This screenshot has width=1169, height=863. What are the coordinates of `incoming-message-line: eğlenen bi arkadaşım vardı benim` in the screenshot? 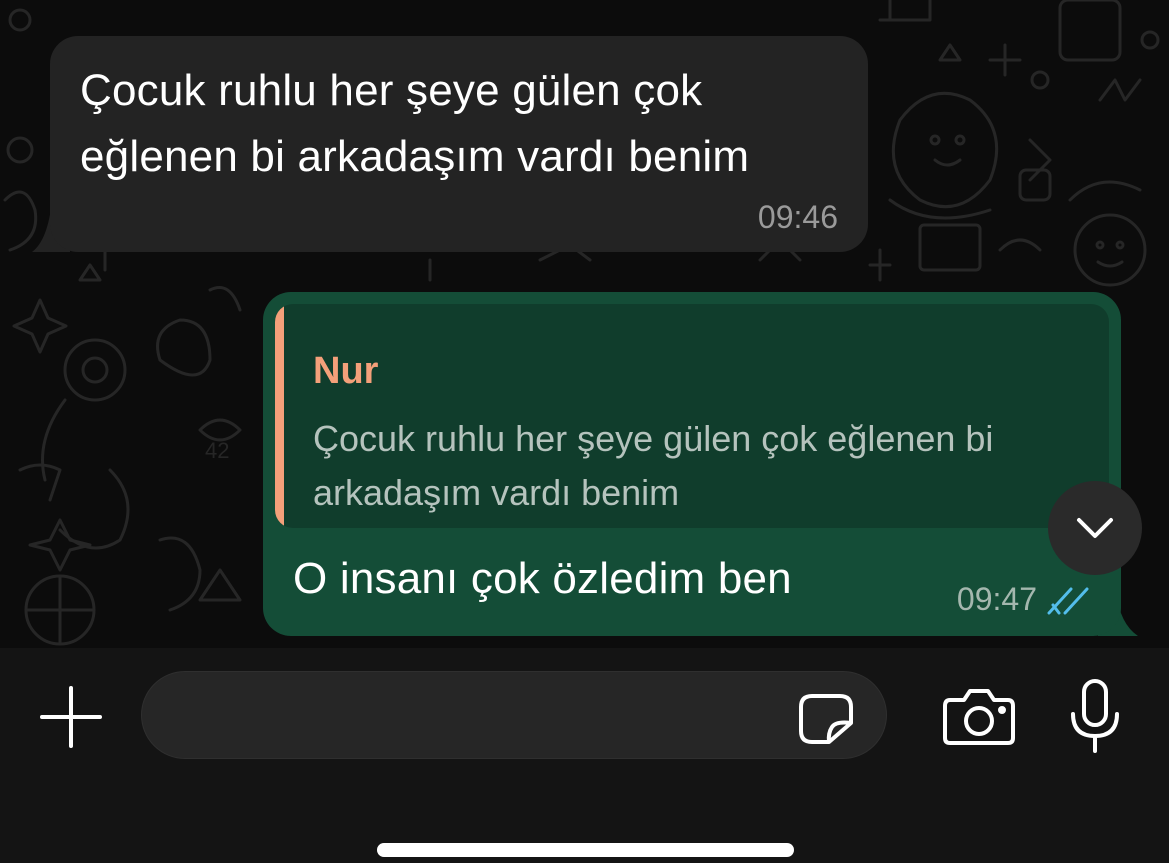 It's located at (415, 156).